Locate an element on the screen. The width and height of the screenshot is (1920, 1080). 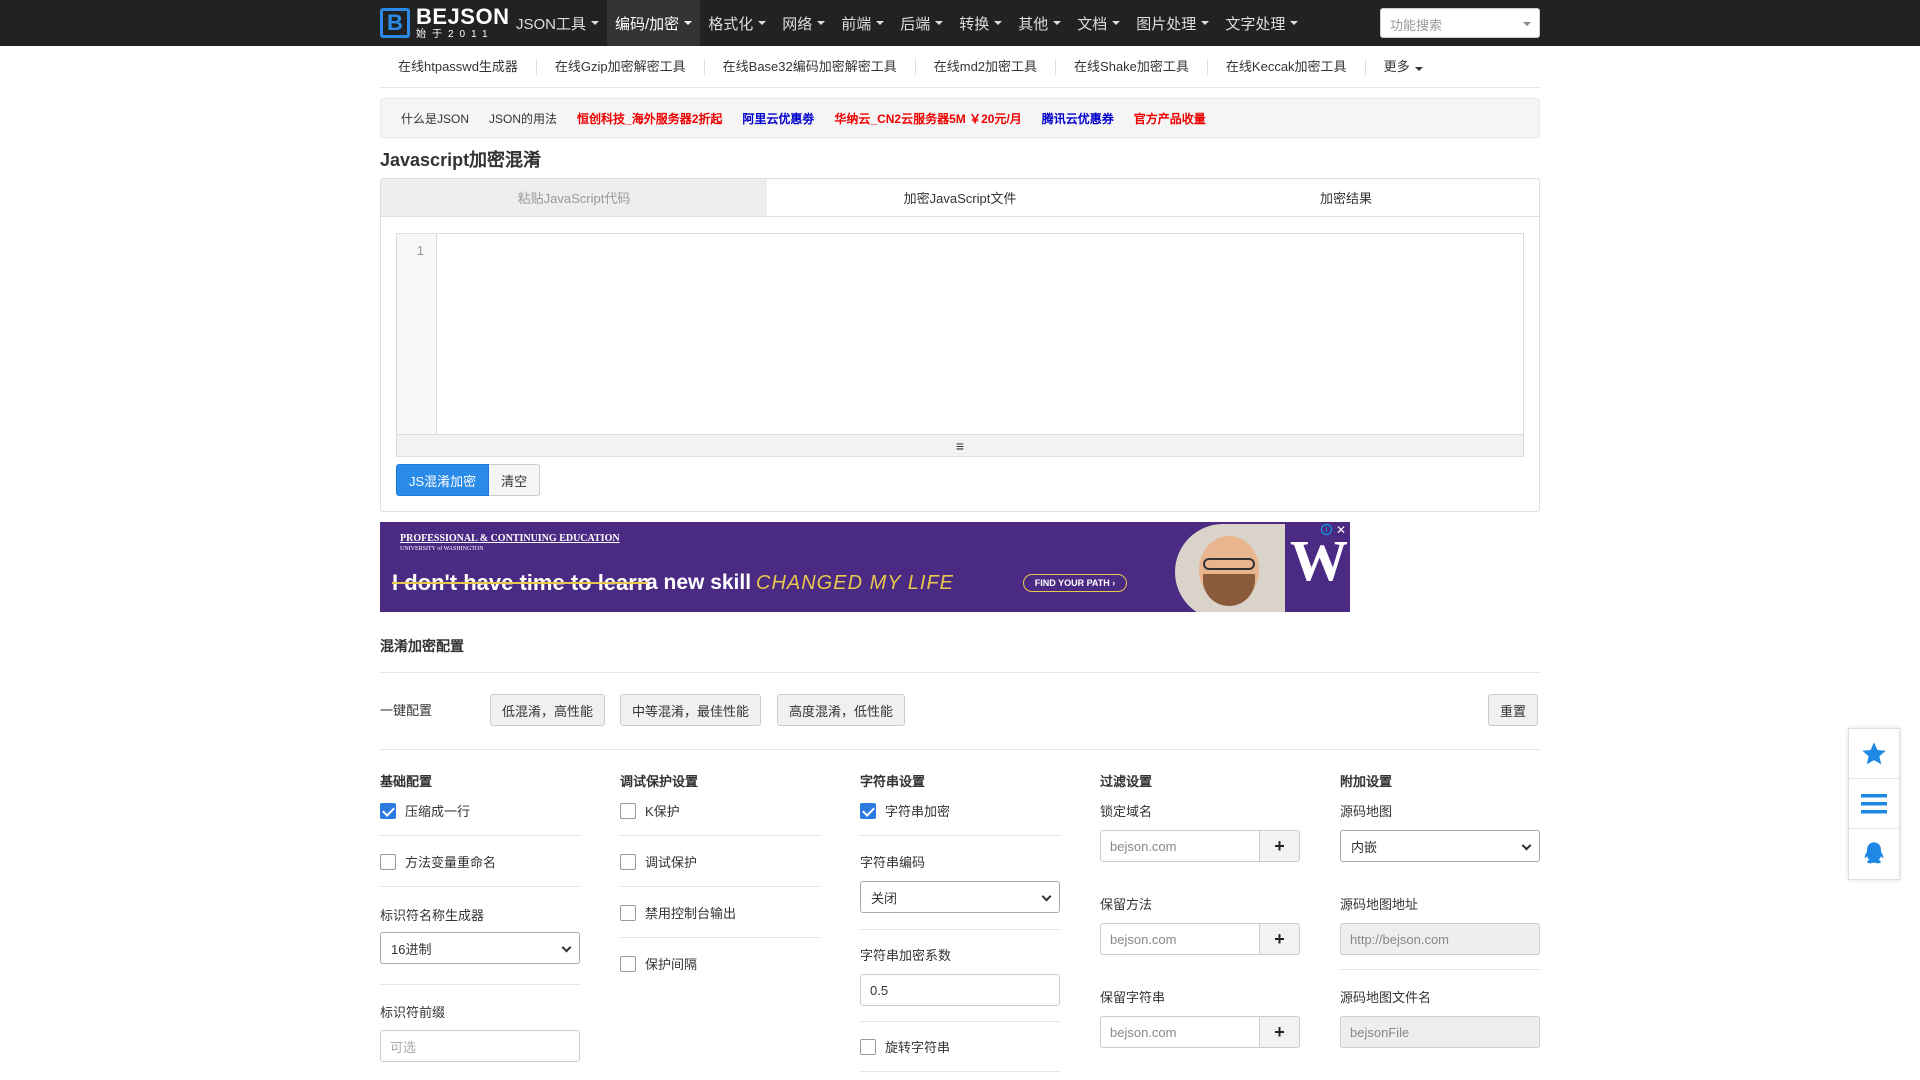
sourcemap-file-label: 源码地图文件名 is located at coordinates (1386, 997).